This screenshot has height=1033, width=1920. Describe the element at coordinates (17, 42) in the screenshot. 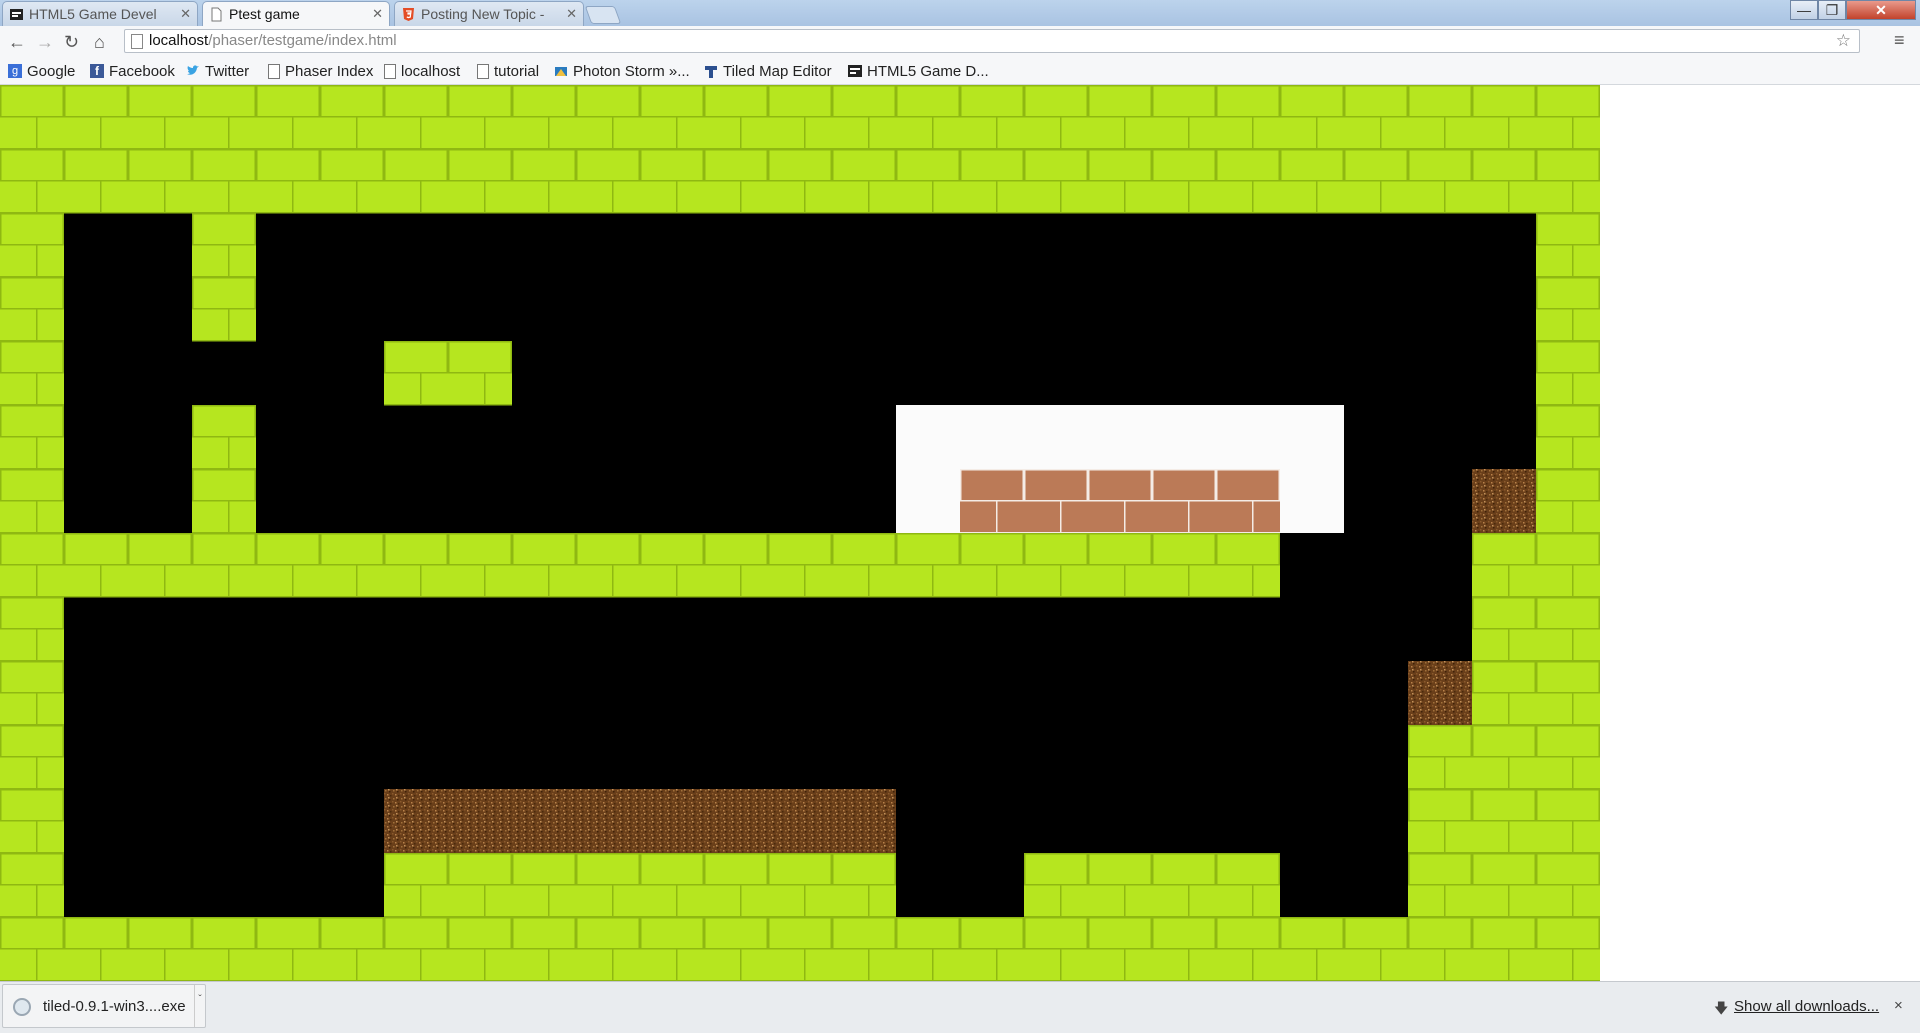

I see `back-button: ←` at that location.